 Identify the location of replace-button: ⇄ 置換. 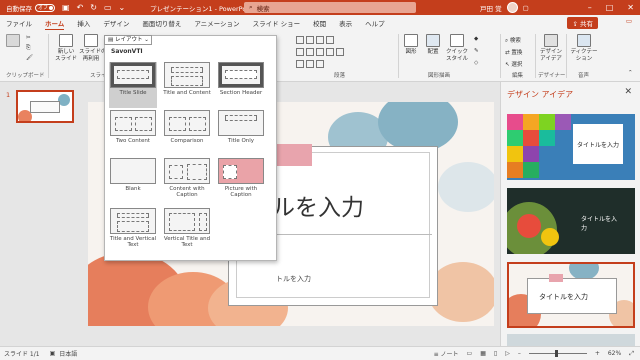
(513, 52).